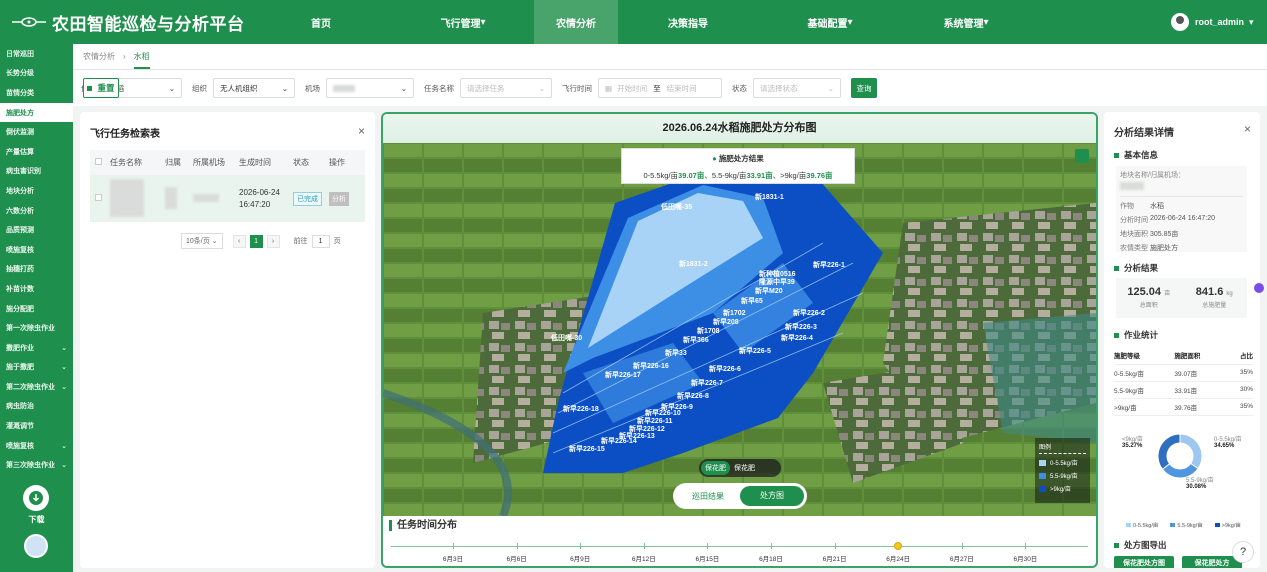  Describe the element at coordinates (36, 191) in the screenshot. I see `sidebar-item: 地块分析` at that location.